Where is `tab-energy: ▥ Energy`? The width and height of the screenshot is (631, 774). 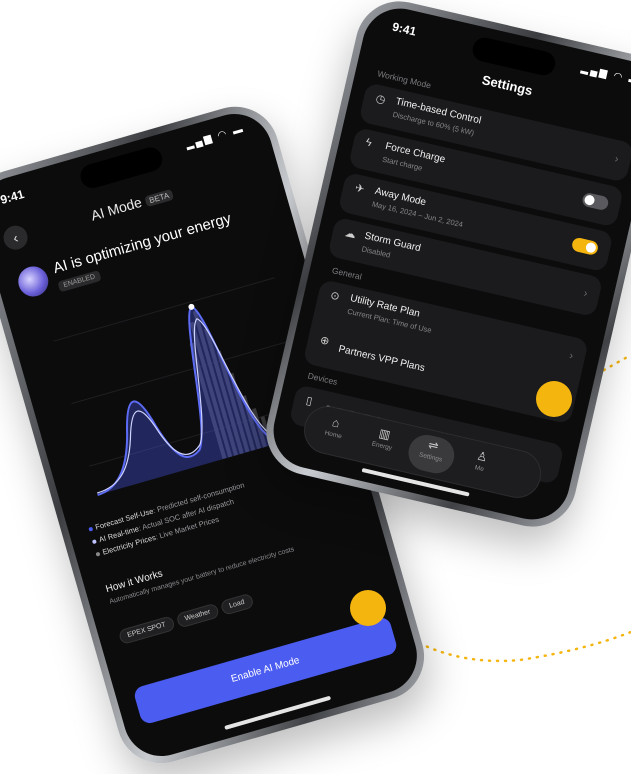 tab-energy: ▥ Energy is located at coordinates (382, 442).